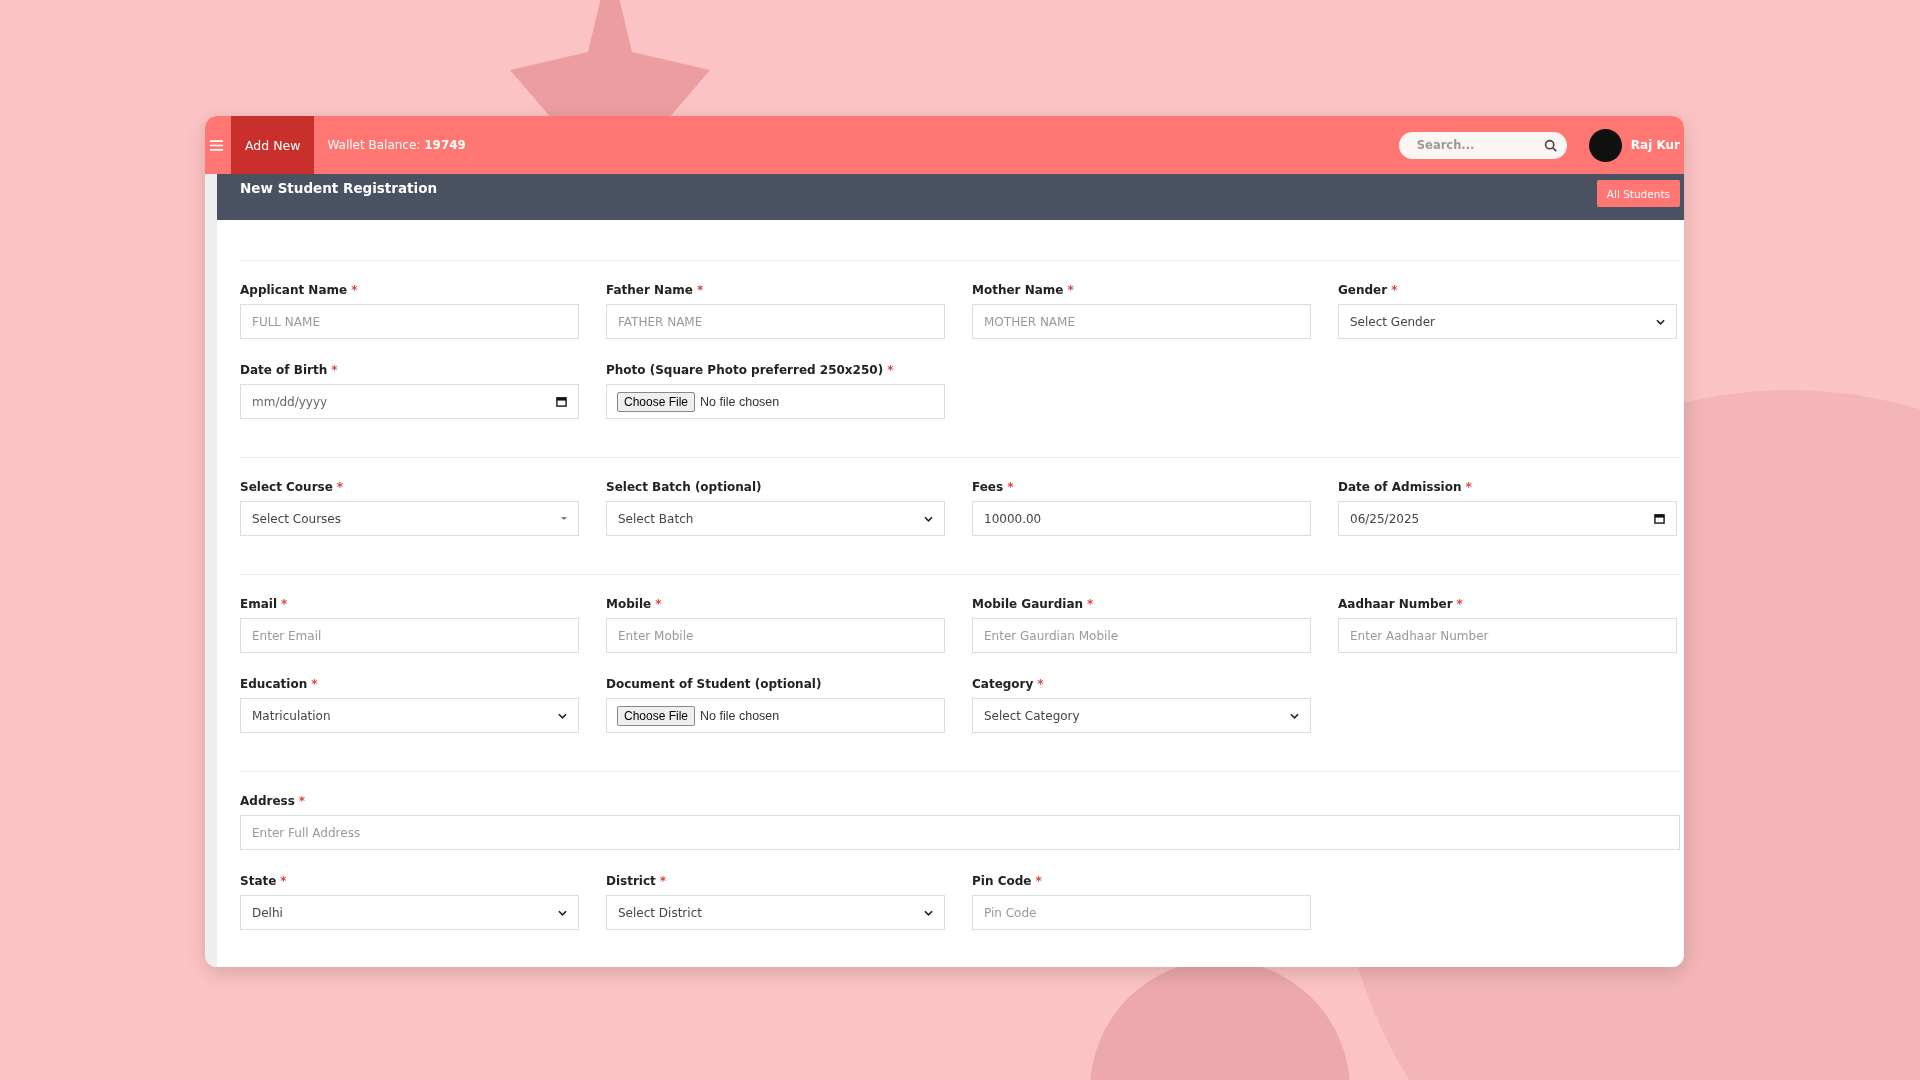  Describe the element at coordinates (409, 518) in the screenshot. I see `dropdown: Select Courses` at that location.